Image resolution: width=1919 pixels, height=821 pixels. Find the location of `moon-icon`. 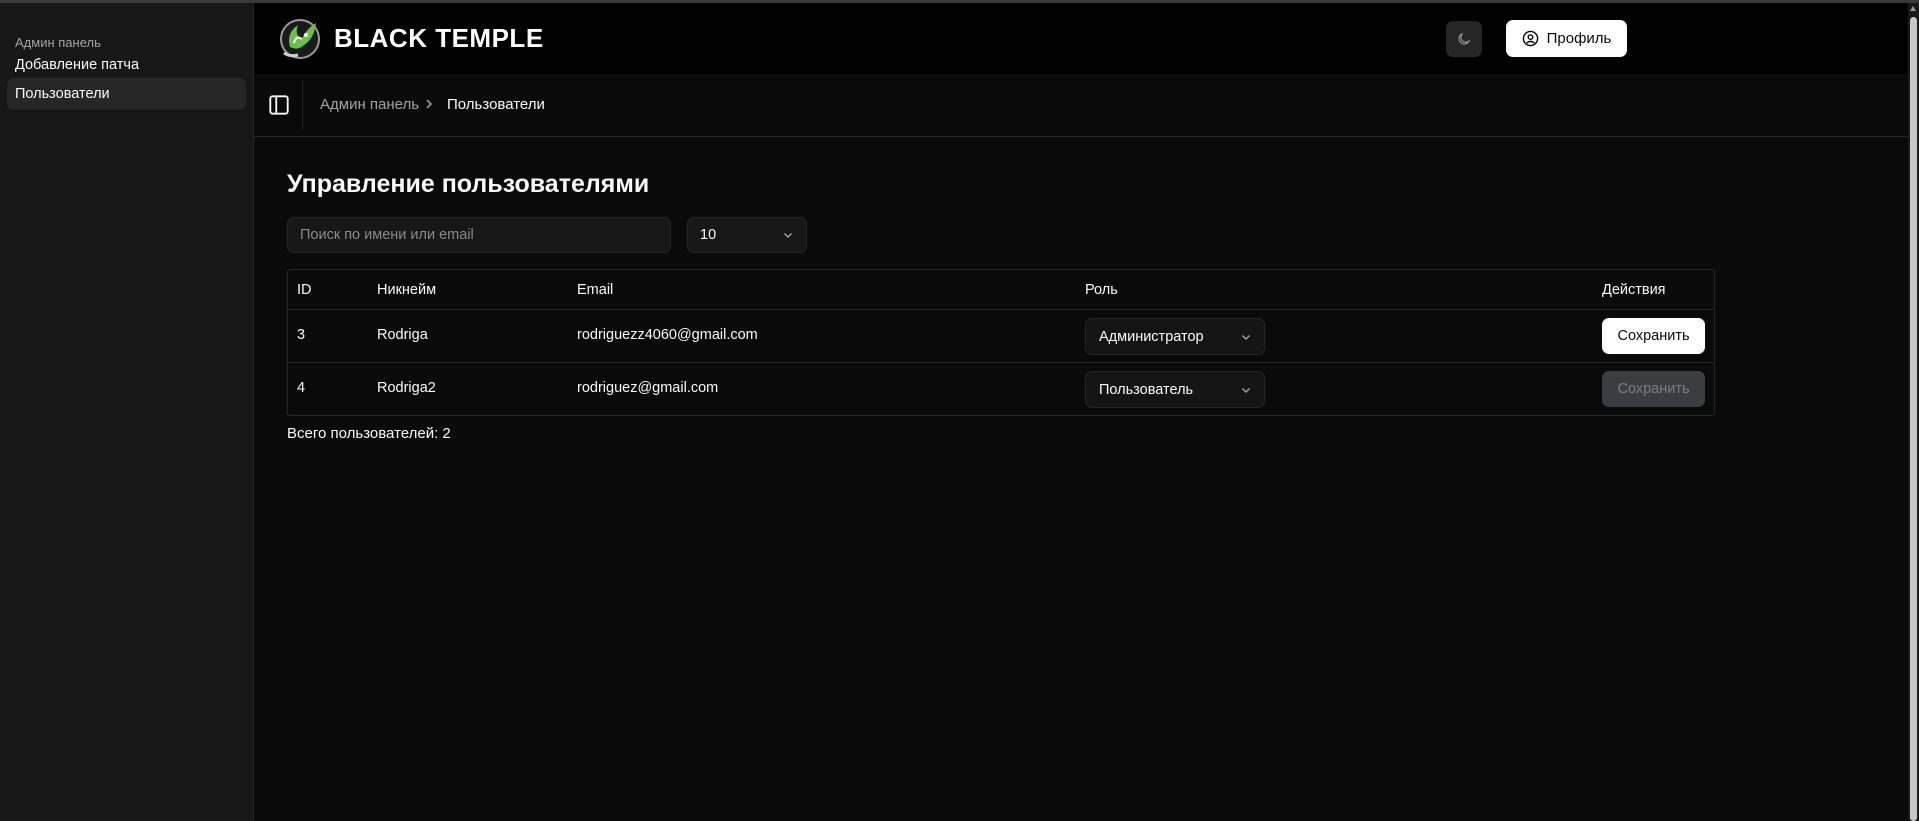

moon-icon is located at coordinates (1464, 39).